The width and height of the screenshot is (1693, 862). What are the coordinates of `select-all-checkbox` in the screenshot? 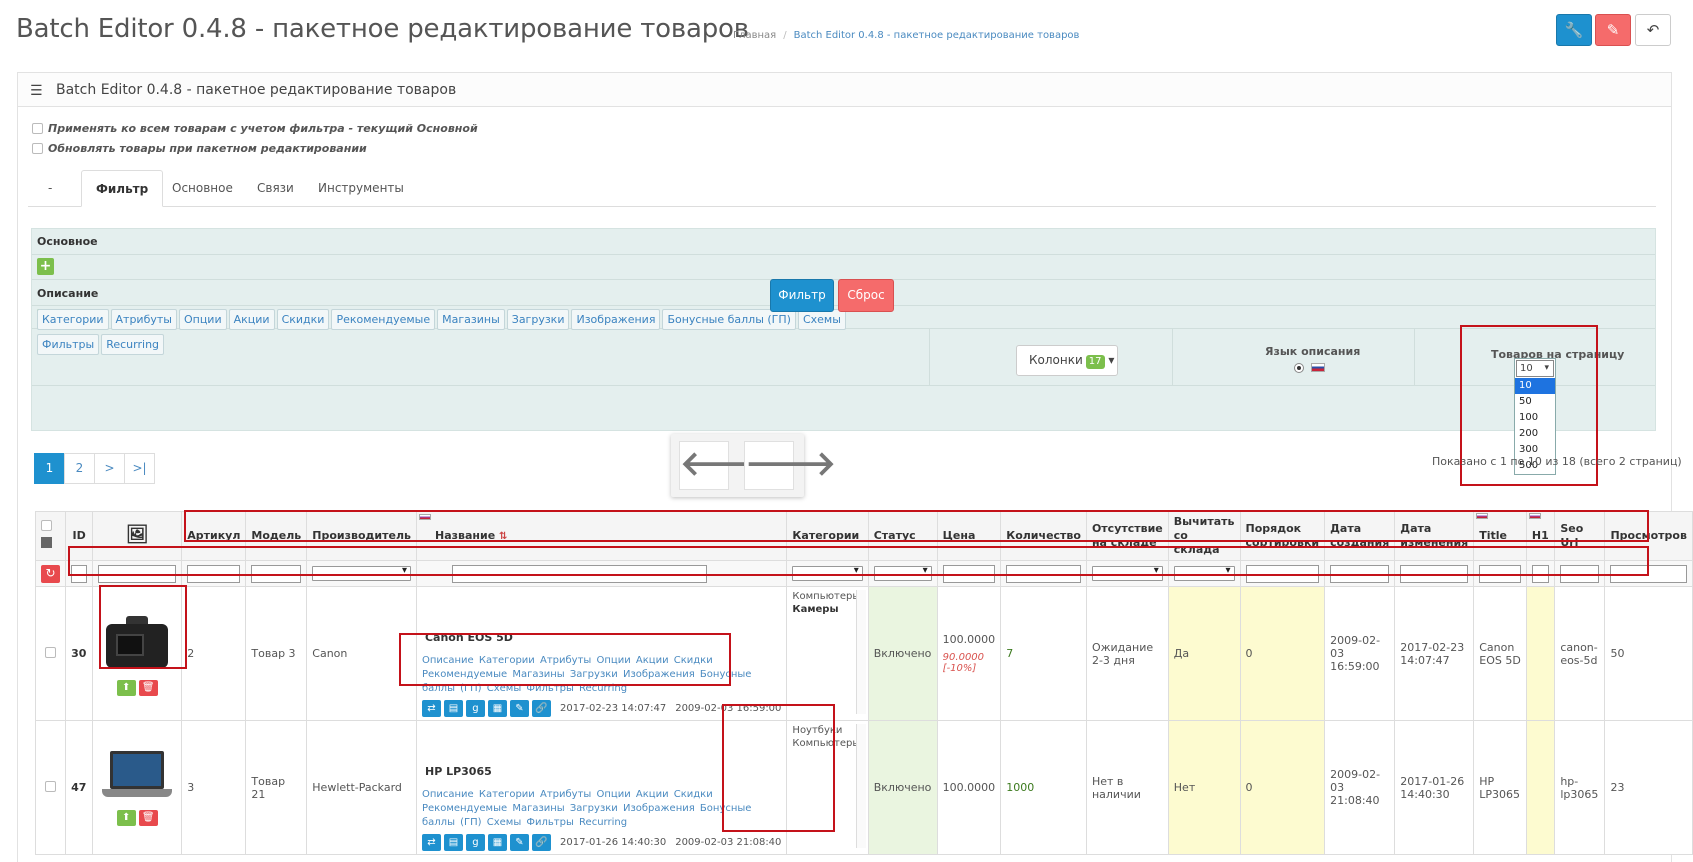 It's located at (46, 525).